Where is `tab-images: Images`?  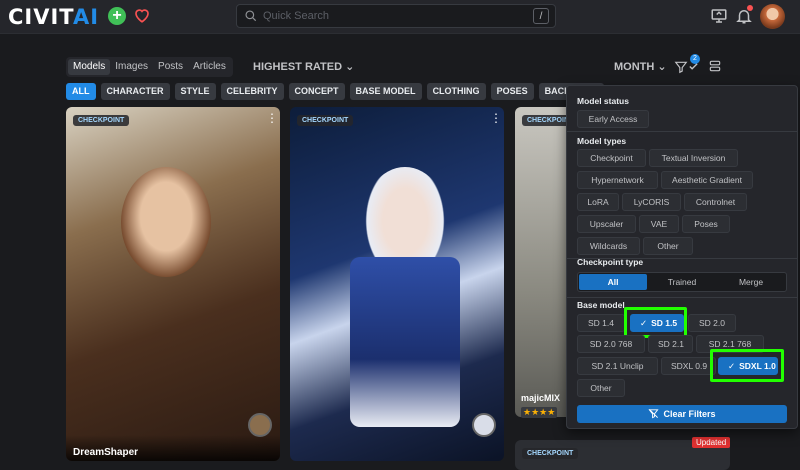
tab-images: Images is located at coordinates (131, 67).